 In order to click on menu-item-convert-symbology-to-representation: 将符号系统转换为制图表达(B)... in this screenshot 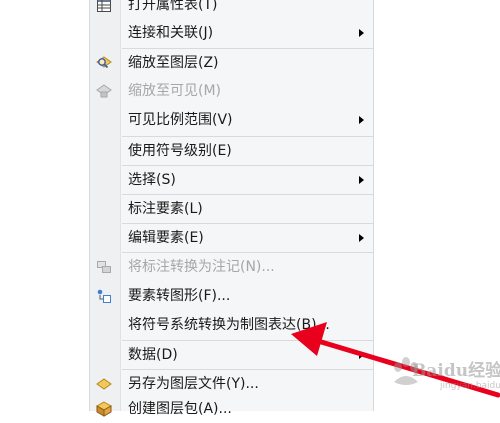, I will do `click(231, 325)`.